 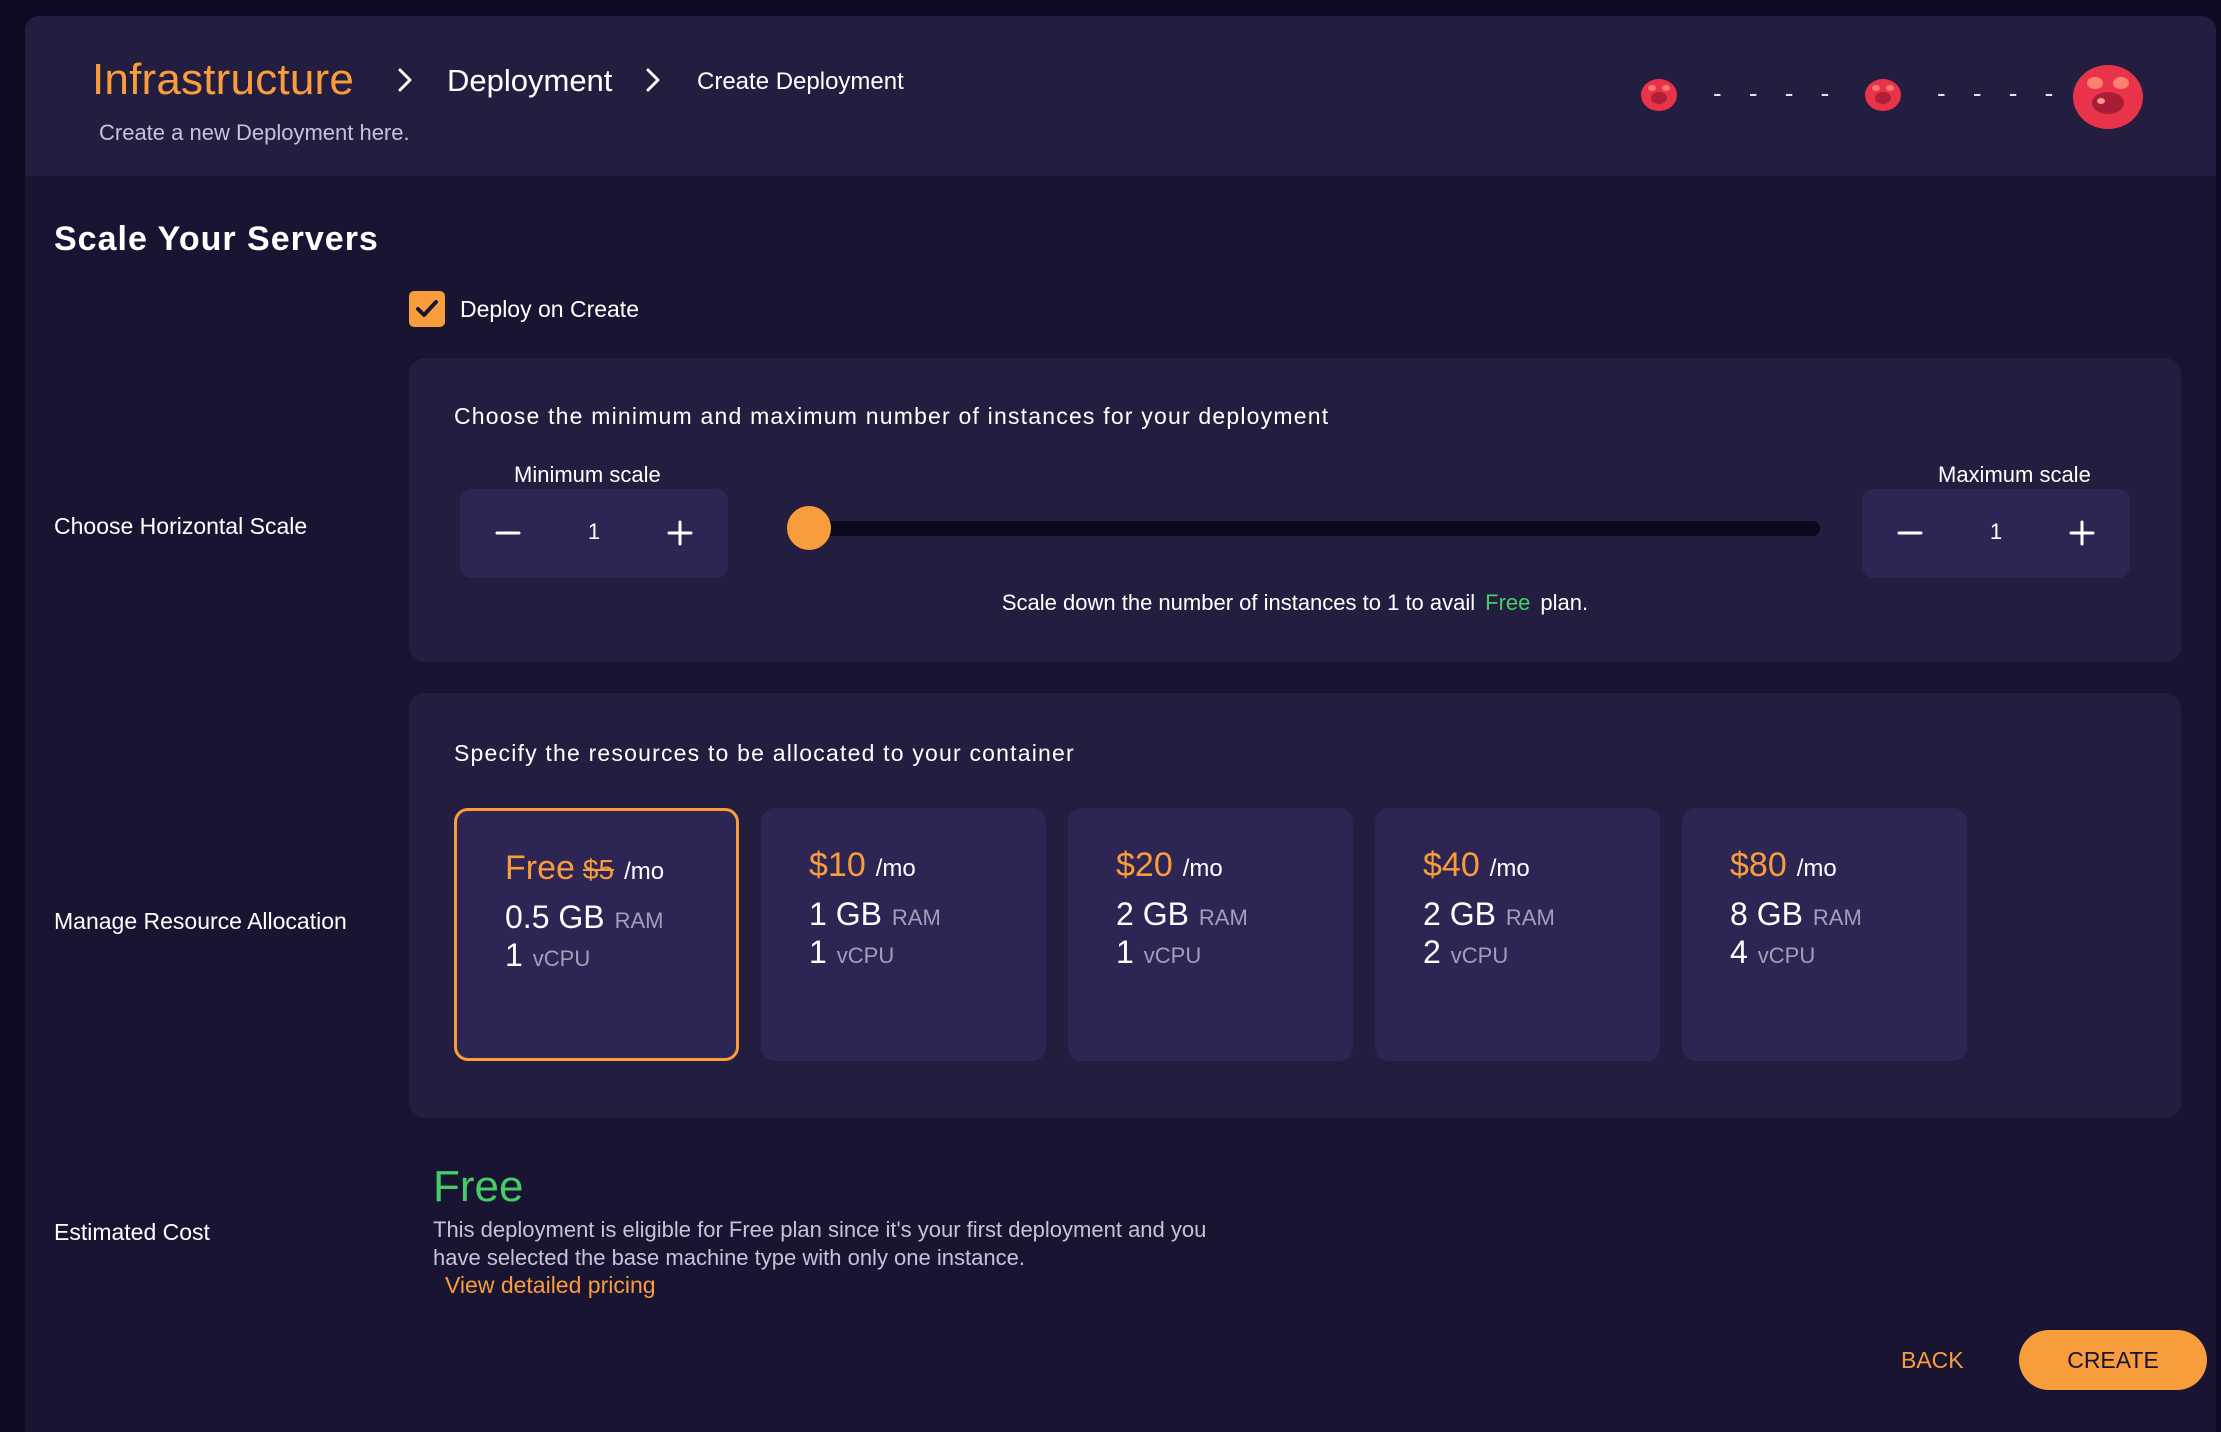 What do you see at coordinates (181, 526) in the screenshot?
I see `horizontal-scale-label: Choose Horizontal Scale` at bounding box center [181, 526].